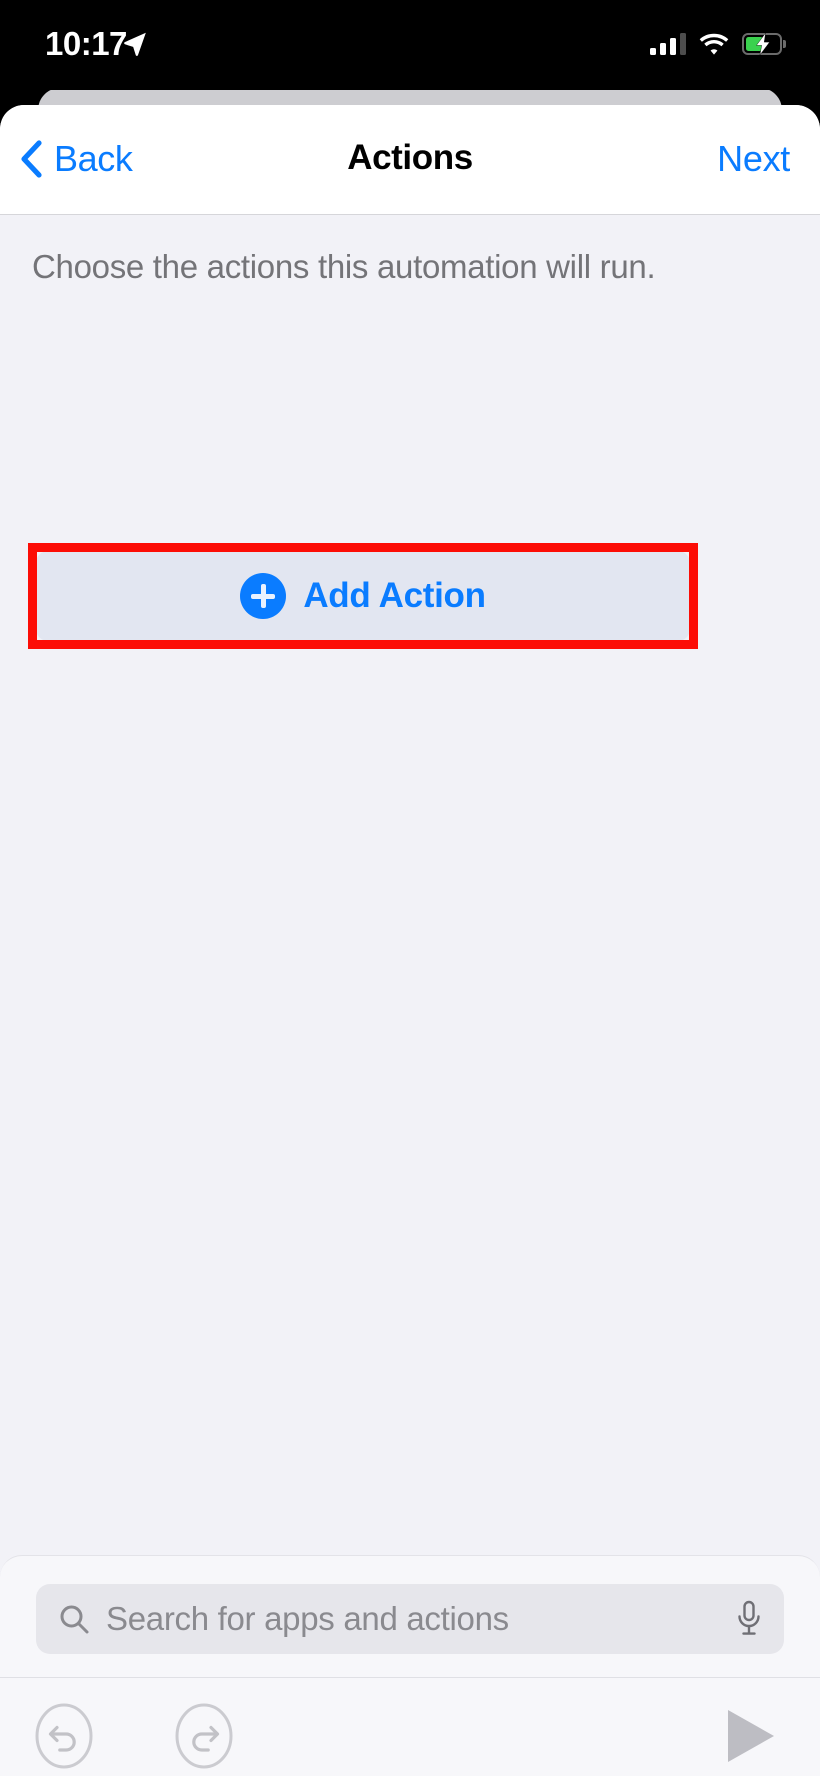 The height and width of the screenshot is (1776, 820). Describe the element at coordinates (668, 44) in the screenshot. I see `cellular-signal-icon` at that location.